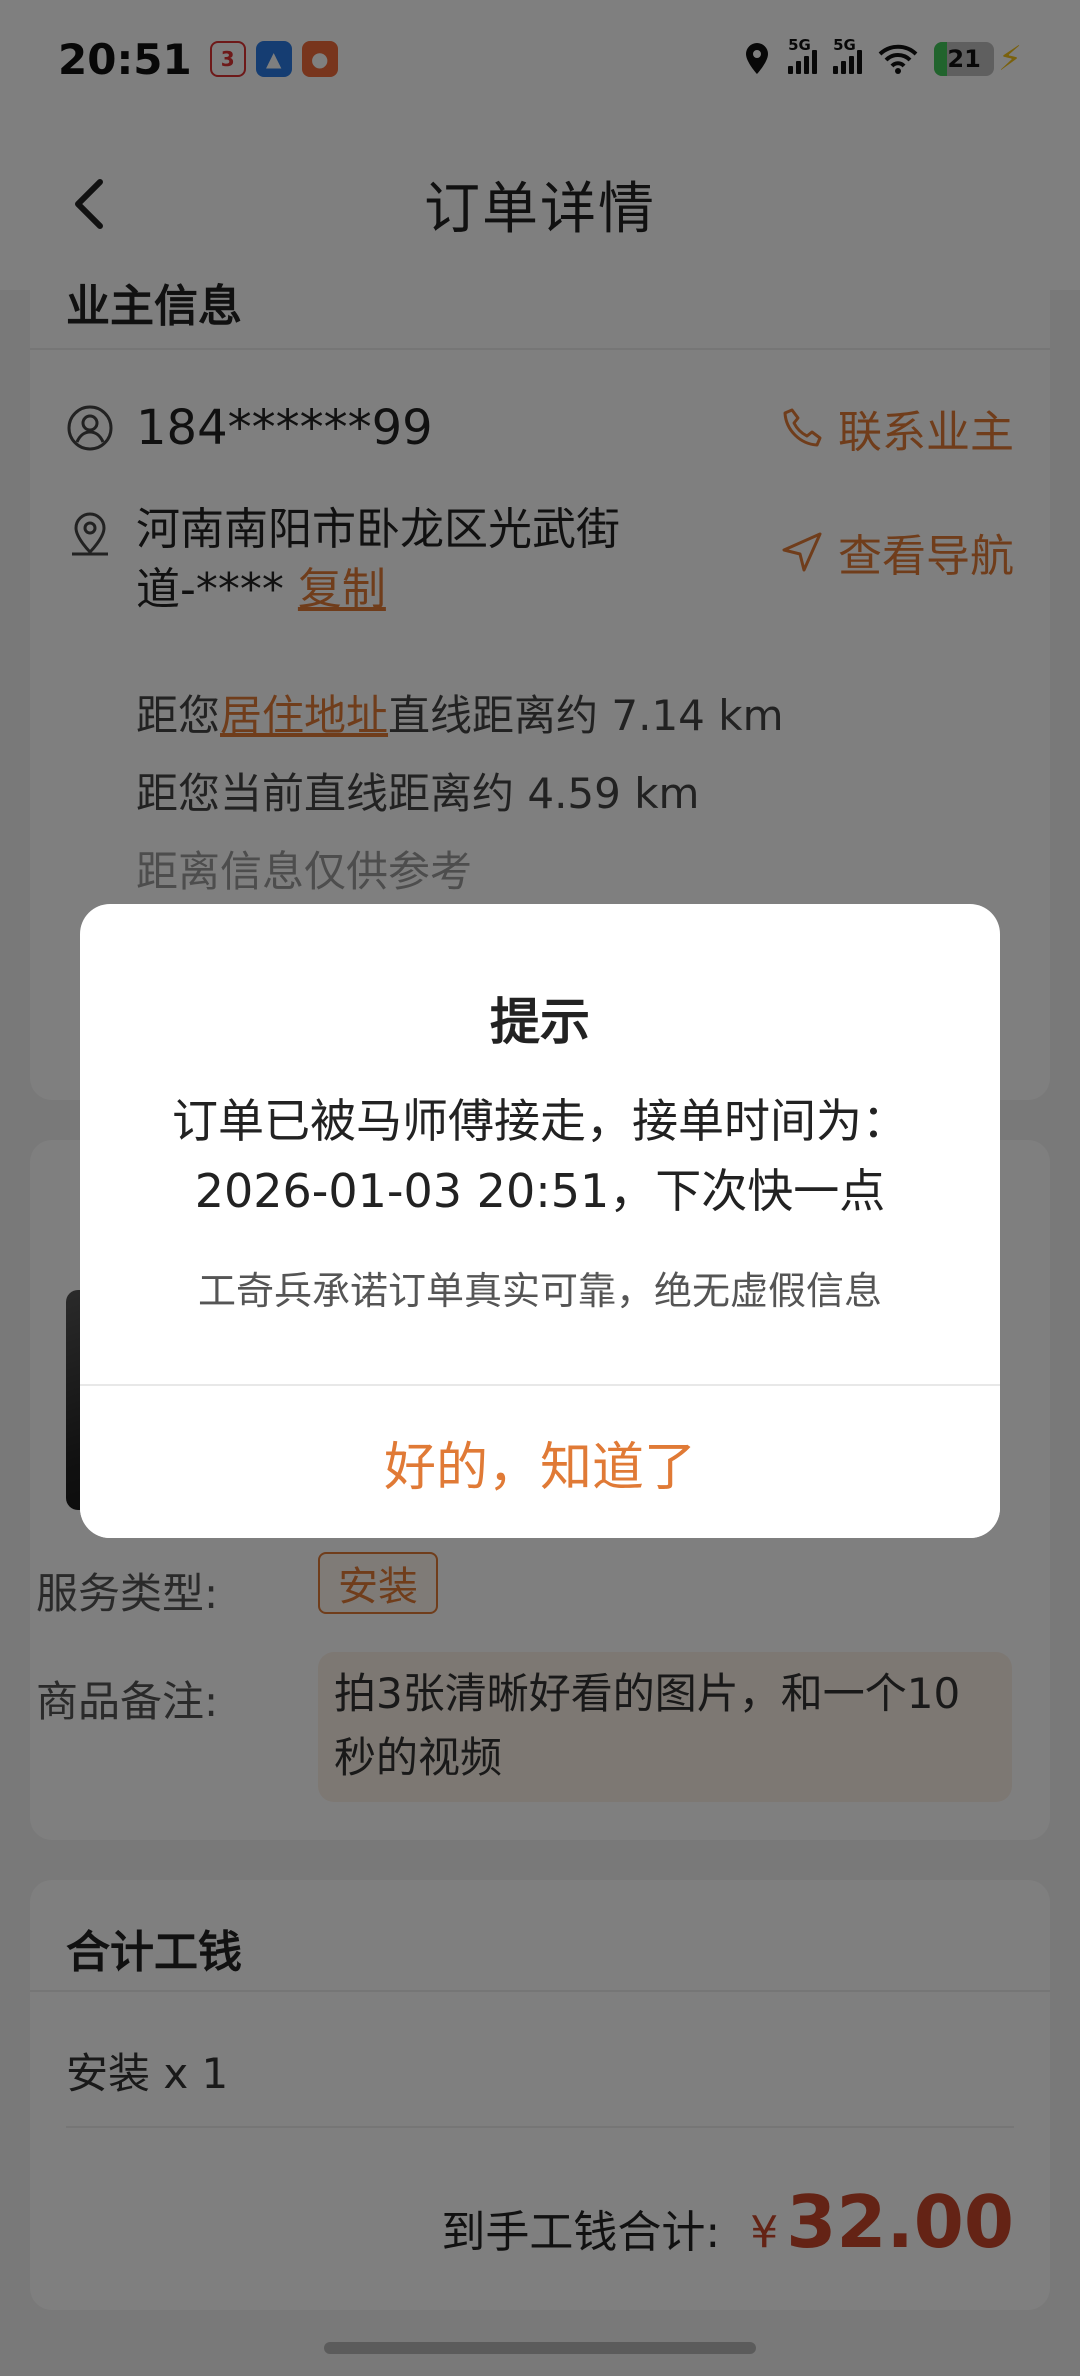 This screenshot has height=2376, width=1080. Describe the element at coordinates (540, 1022) in the screenshot. I see `dialog-title: 提示` at that location.